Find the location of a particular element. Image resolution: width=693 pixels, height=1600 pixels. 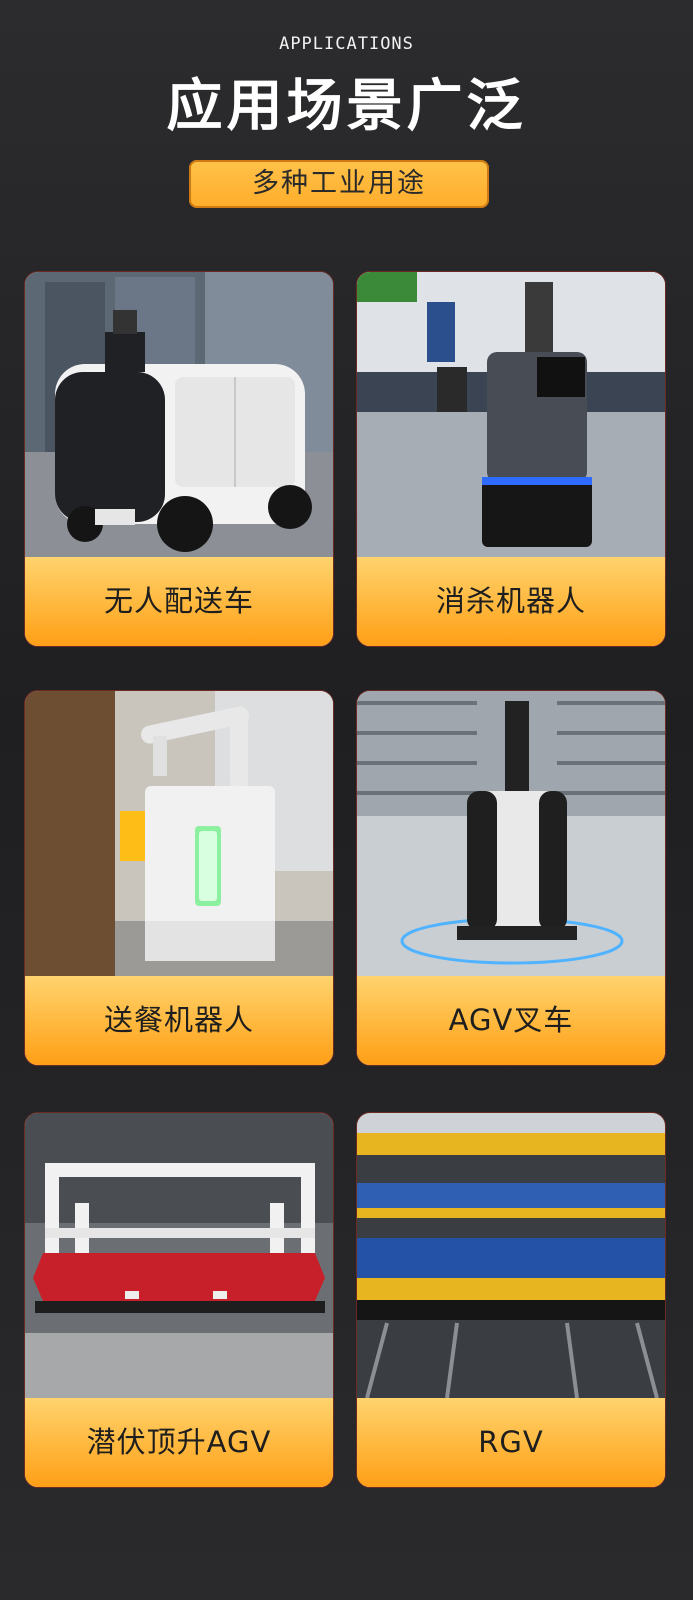

card-label: 无人配送车 is located at coordinates (179, 601).